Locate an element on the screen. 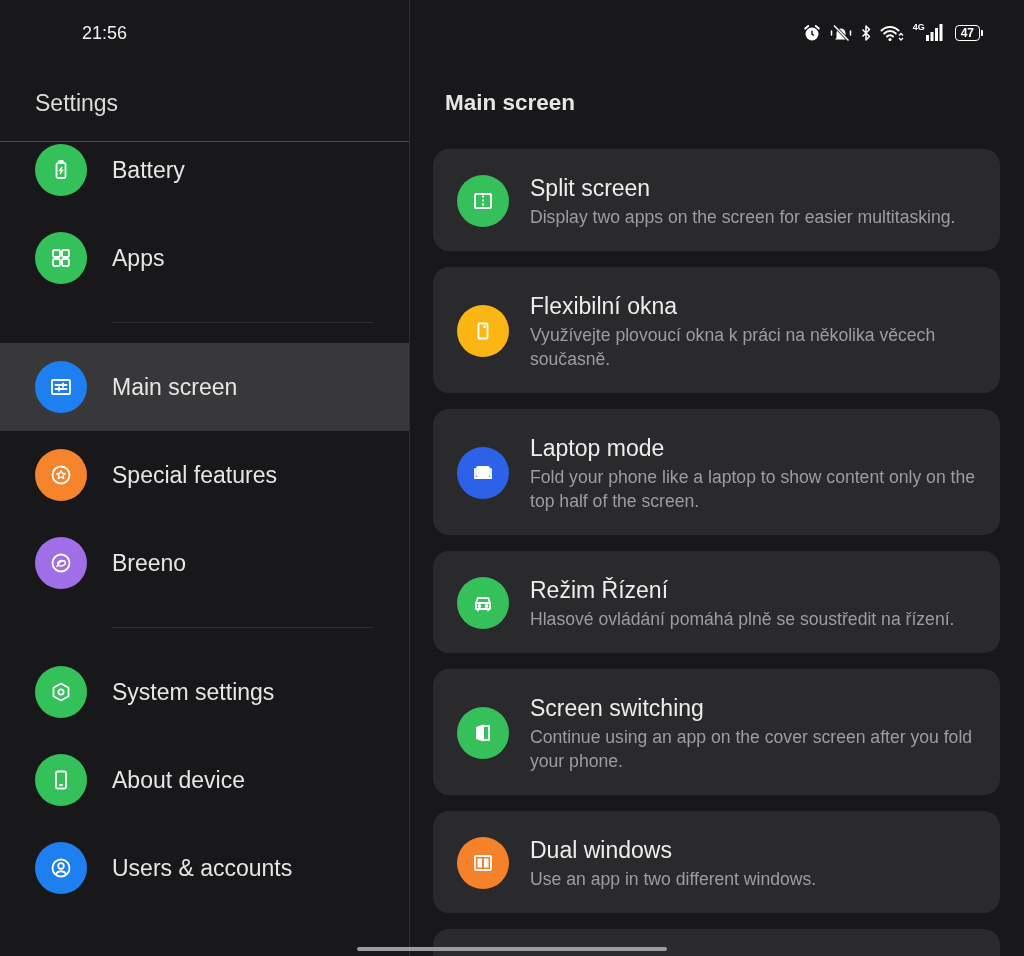 This screenshot has width=1024, height=956. page-title: Main screen is located at coordinates (510, 103).